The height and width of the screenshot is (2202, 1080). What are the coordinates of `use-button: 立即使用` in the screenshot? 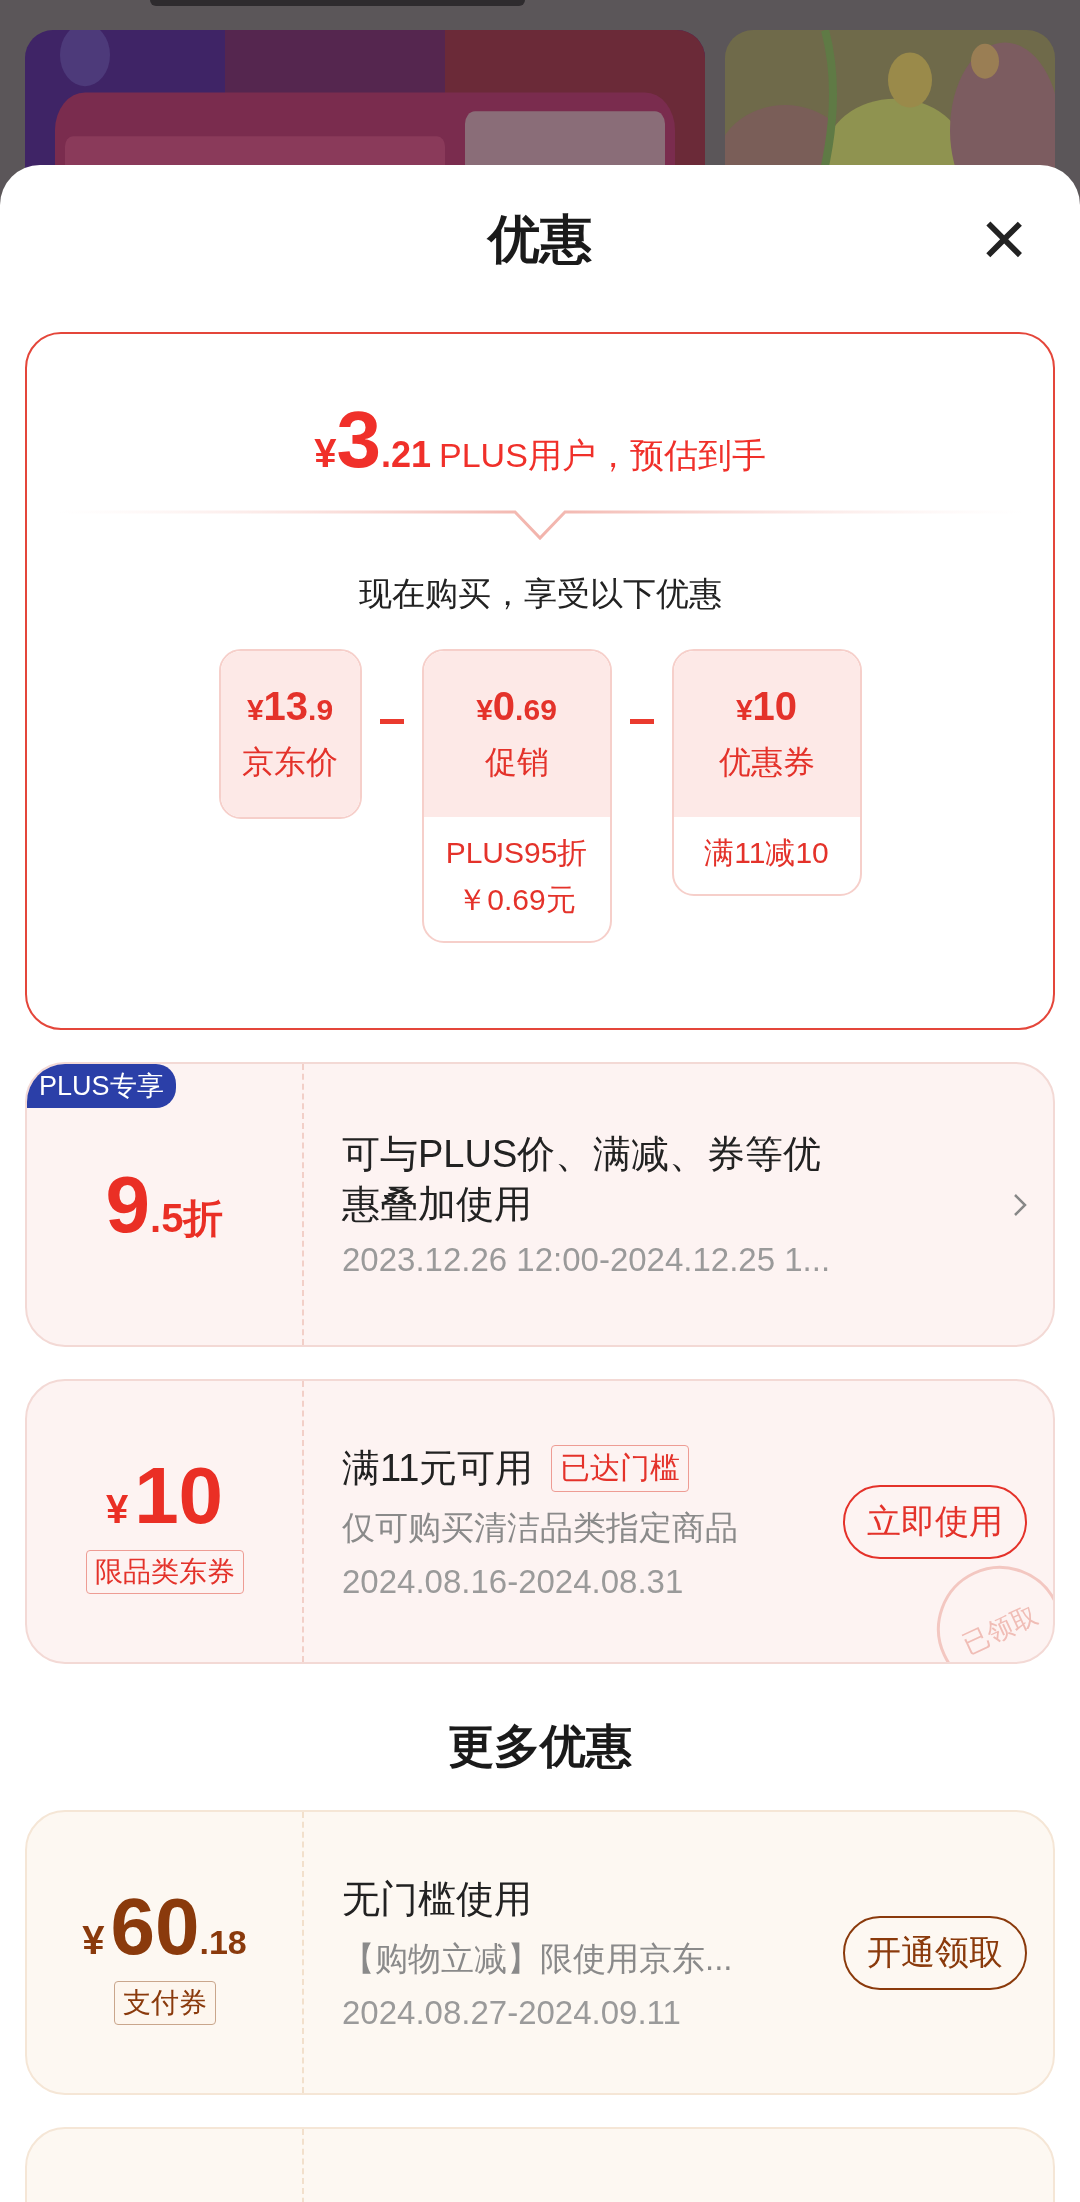 It's located at (935, 1521).